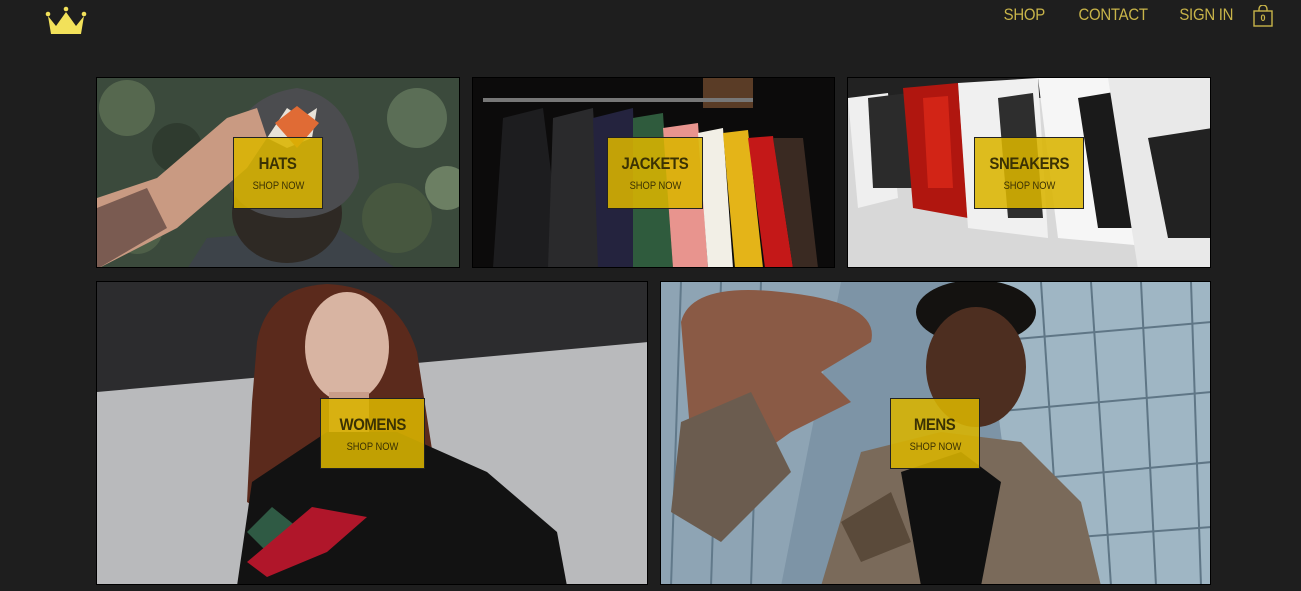  I want to click on category-title: JACKETS, so click(655, 163).